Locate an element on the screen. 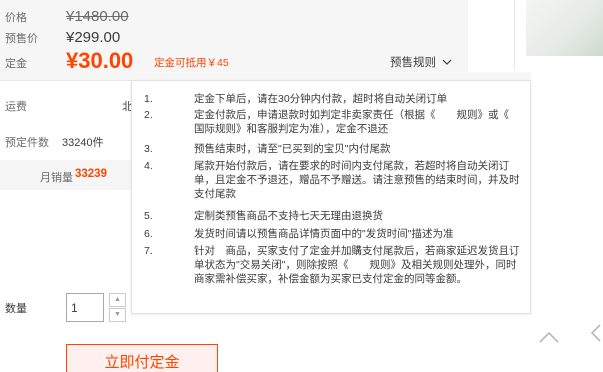 The image size is (603, 372). rule-text: 预售结束时，请至"已买到的宝贝"内付尾款 is located at coordinates (292, 149).